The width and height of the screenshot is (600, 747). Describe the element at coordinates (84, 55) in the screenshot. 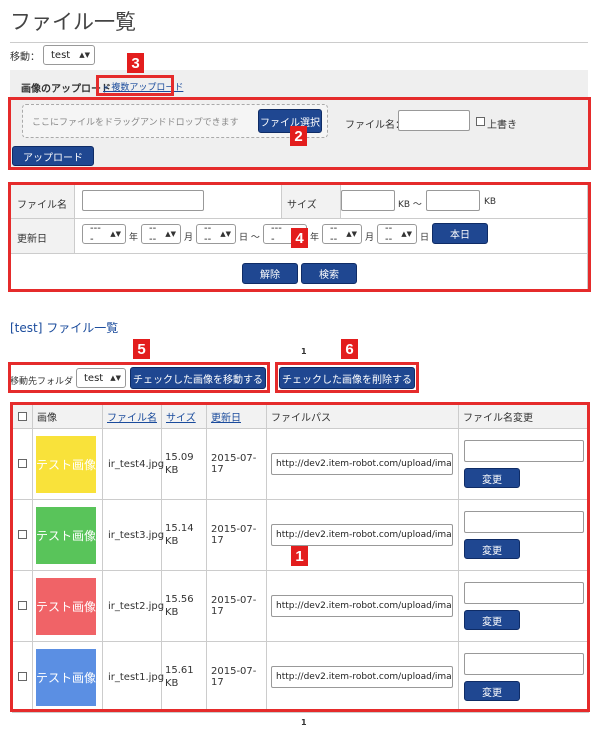

I see `select-arrows-icon: ▲▼` at that location.